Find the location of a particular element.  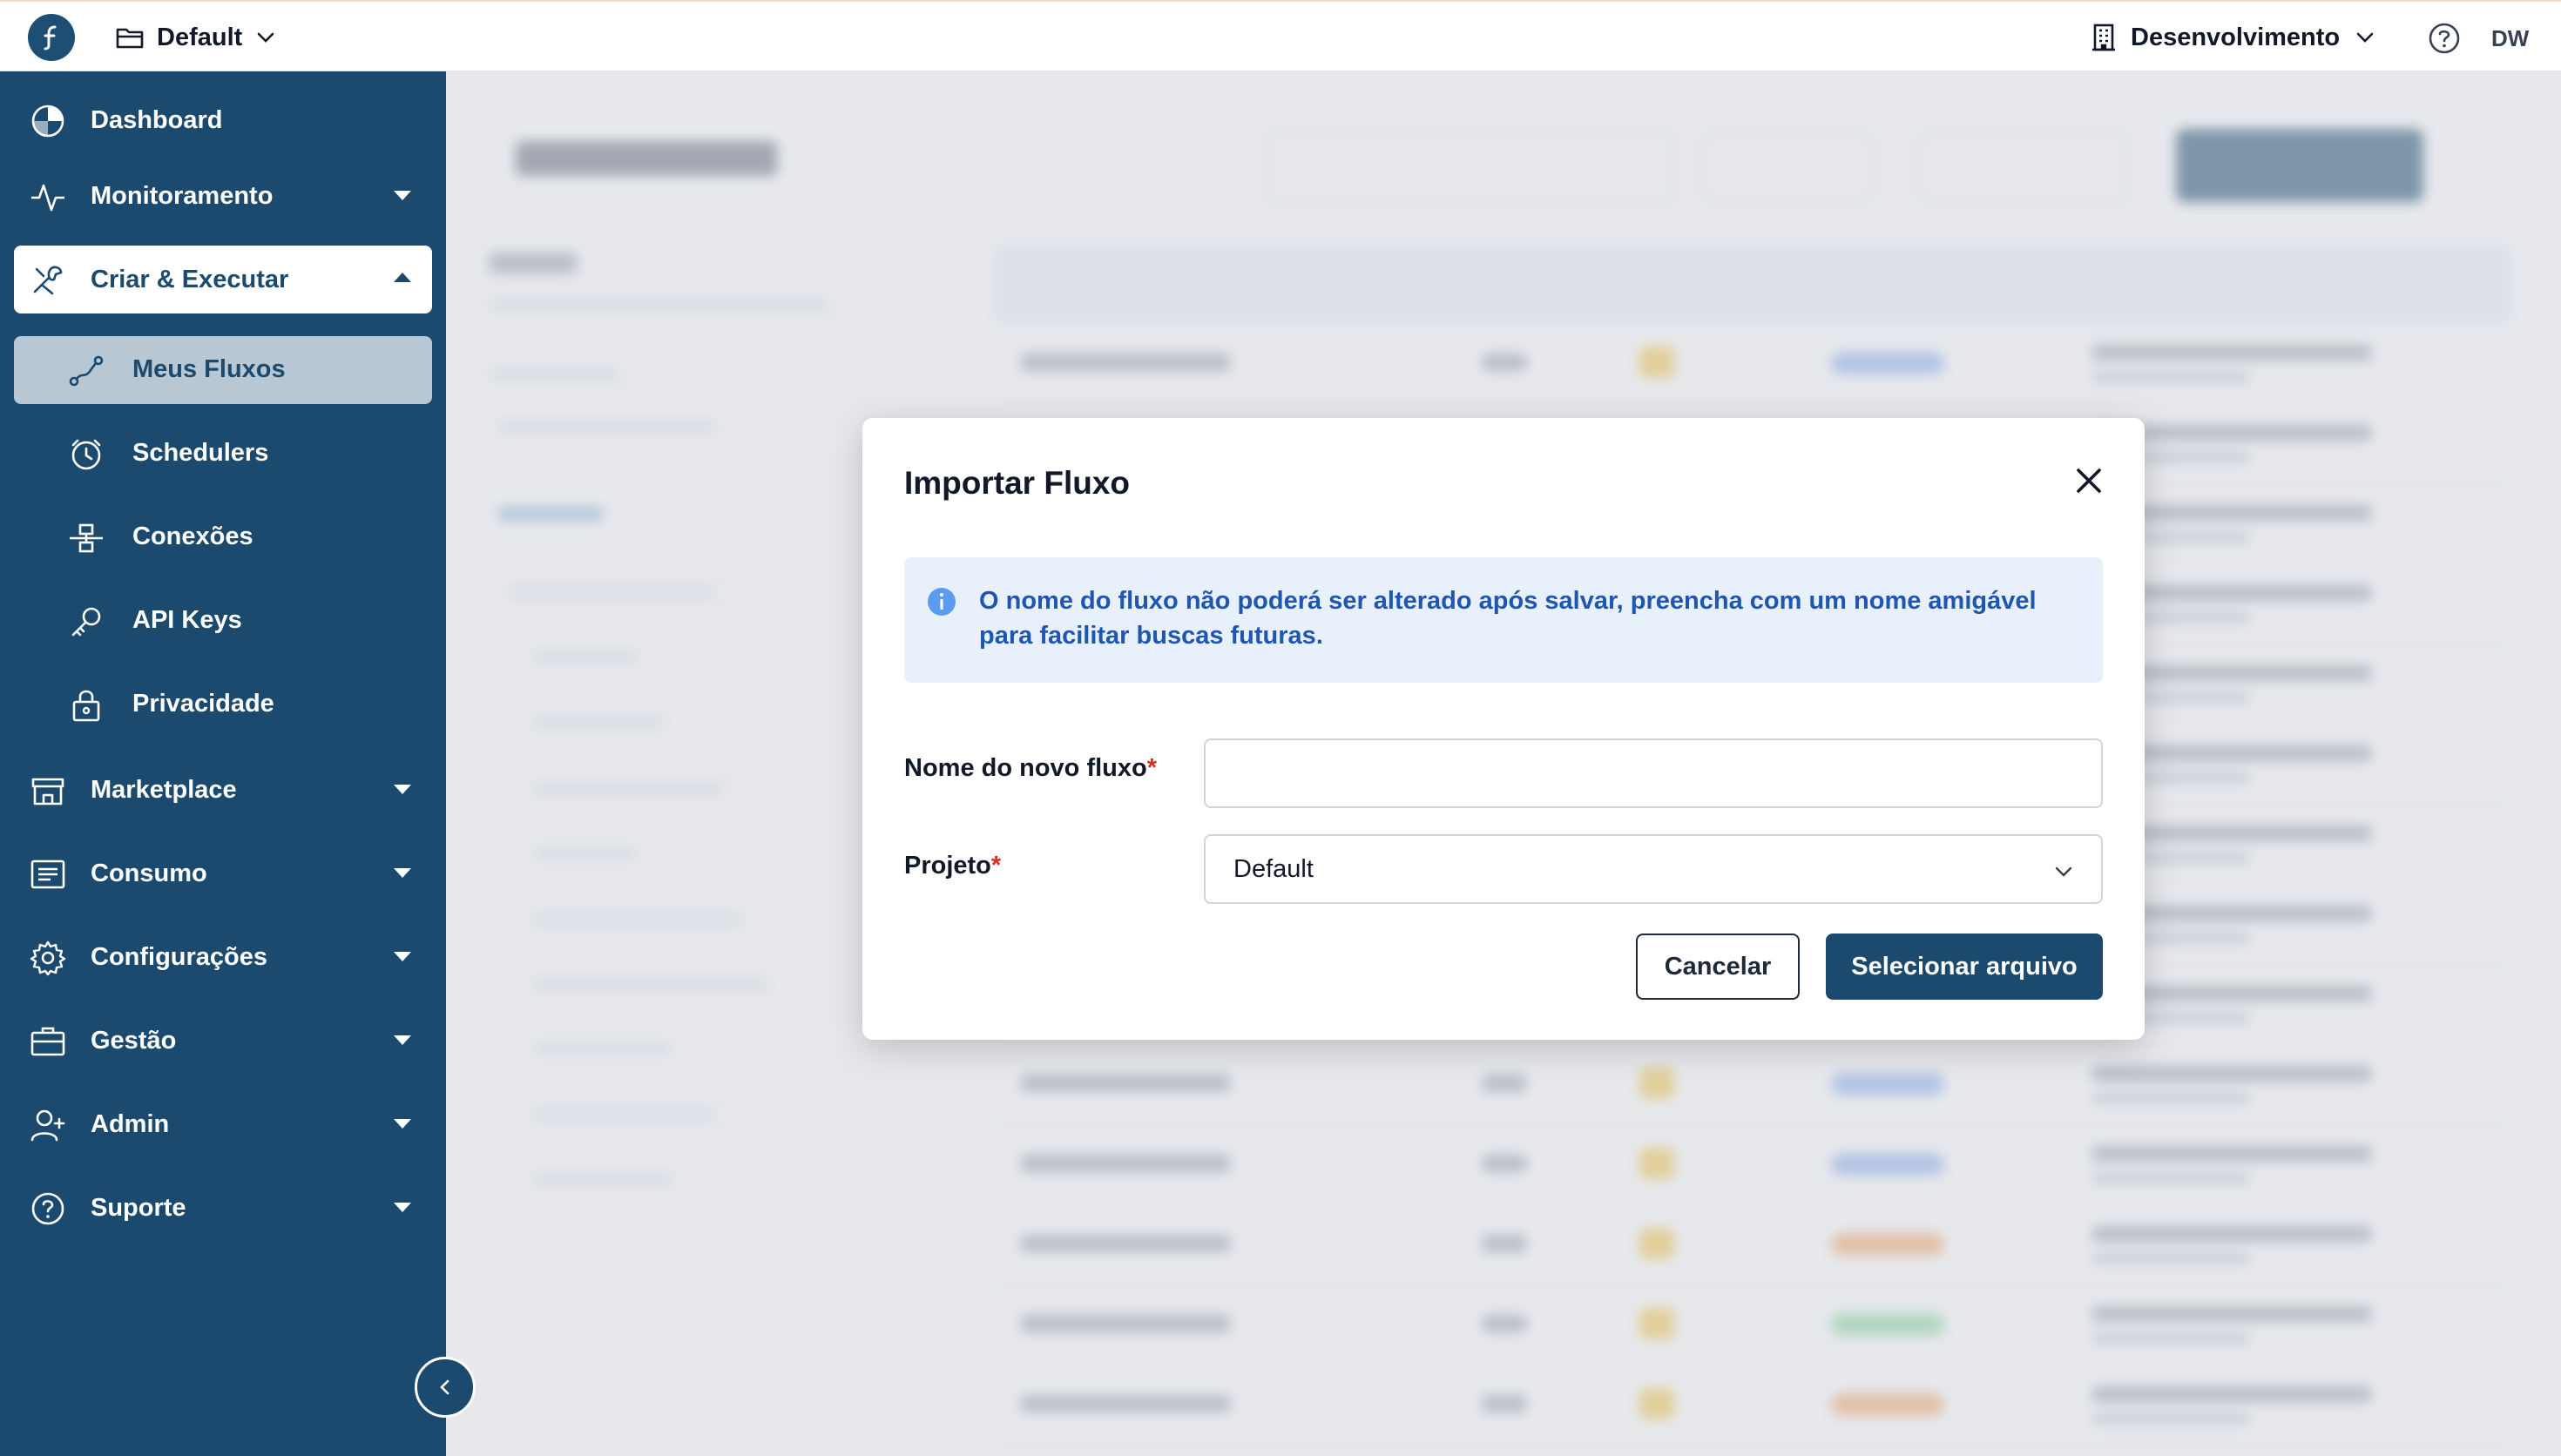

sidebar-item-consumo: Consumo is located at coordinates (223, 873).